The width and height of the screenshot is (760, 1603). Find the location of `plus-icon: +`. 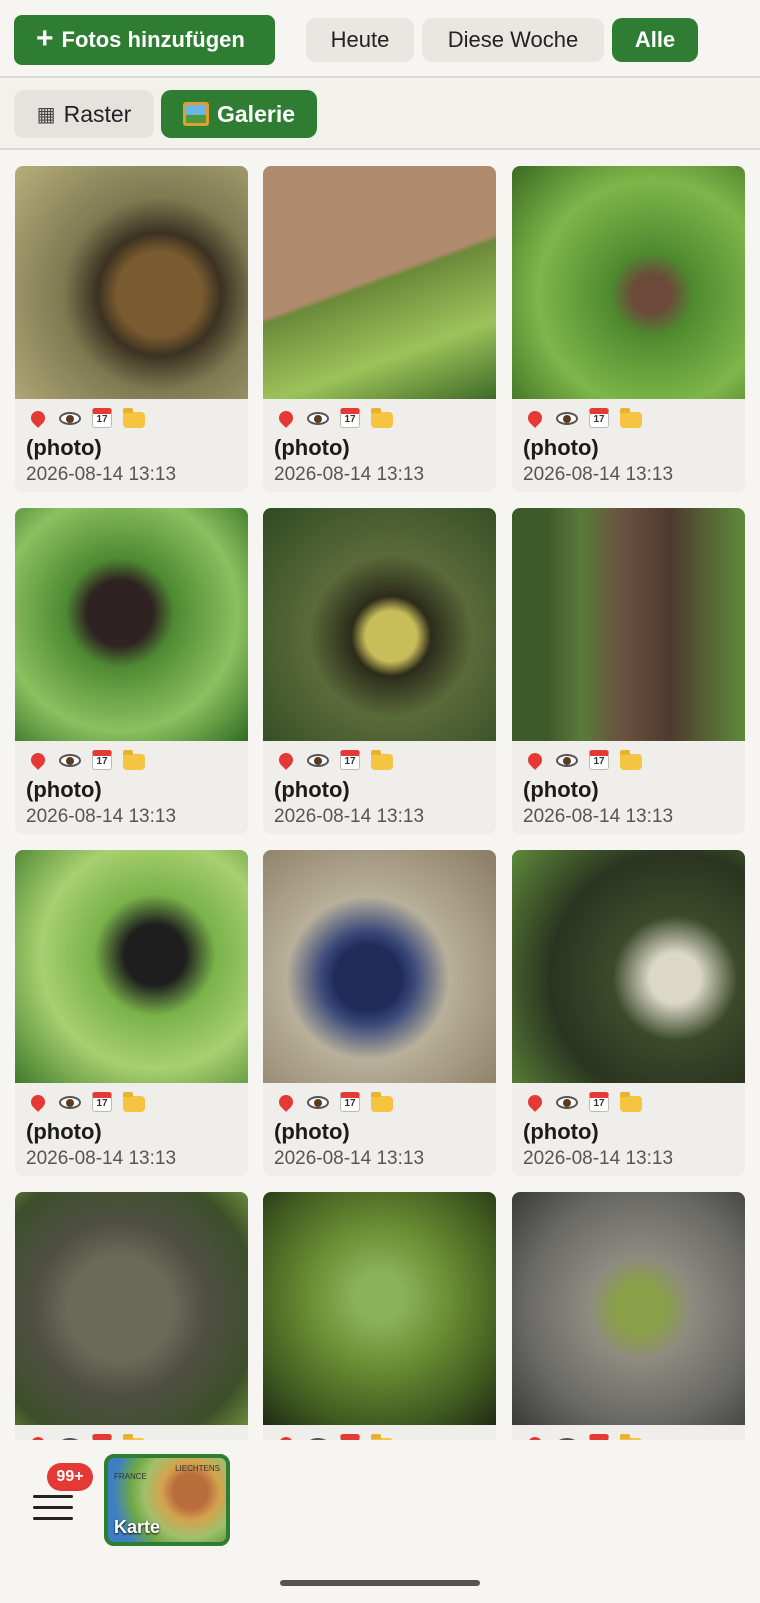

plus-icon: + is located at coordinates (45, 38).